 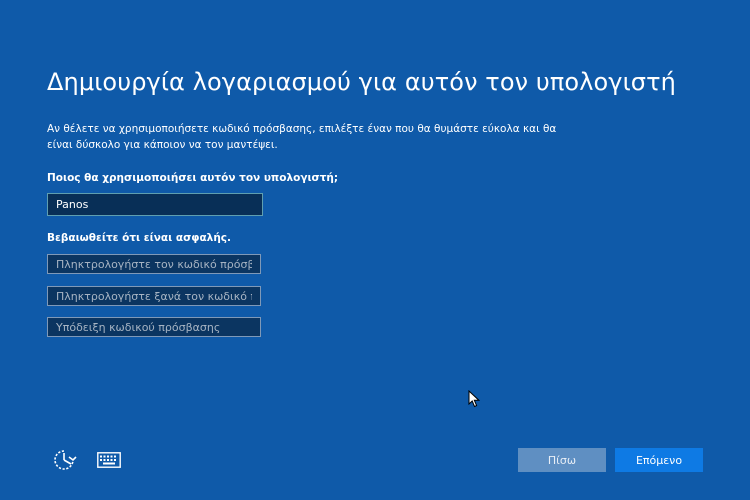 I want to click on ease-of-access-button, so click(x=64, y=460).